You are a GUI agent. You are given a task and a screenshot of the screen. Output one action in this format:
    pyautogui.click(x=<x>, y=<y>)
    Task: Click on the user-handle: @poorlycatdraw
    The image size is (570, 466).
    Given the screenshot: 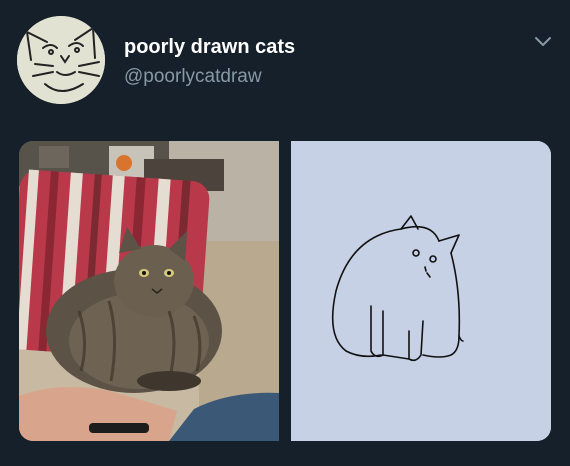 What is the action you would take?
    pyautogui.click(x=193, y=77)
    